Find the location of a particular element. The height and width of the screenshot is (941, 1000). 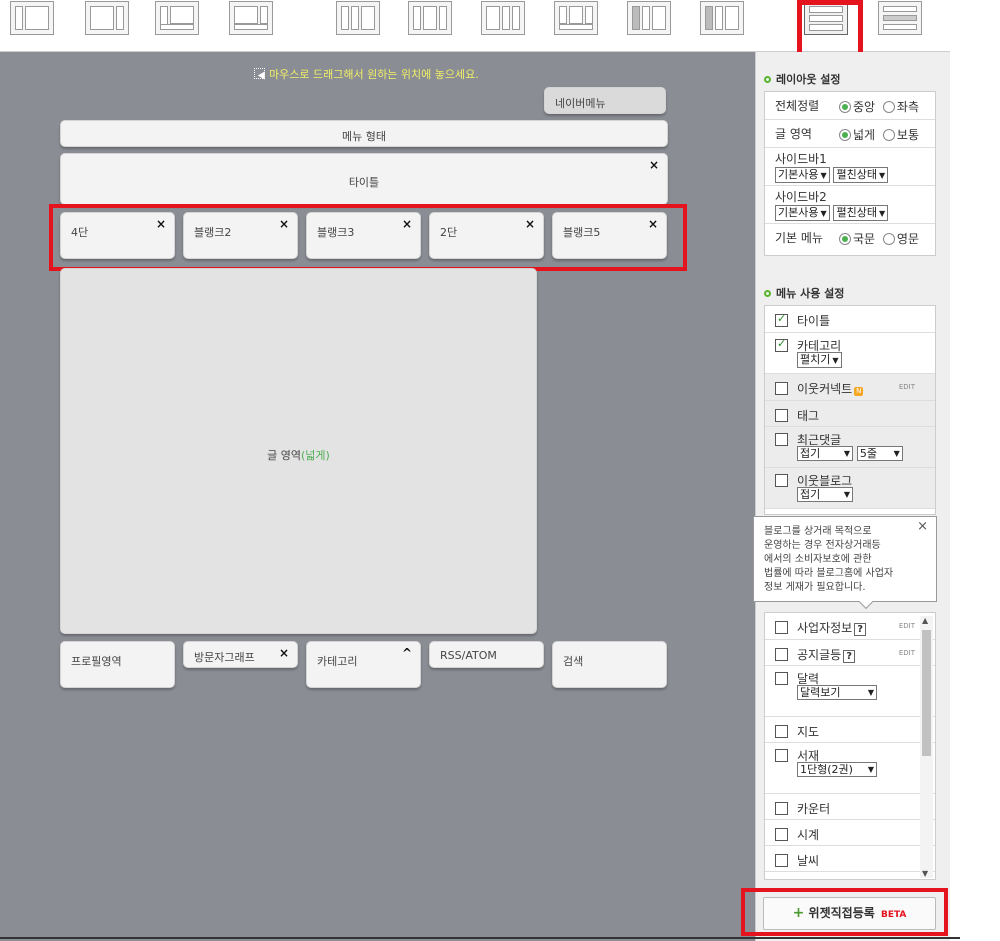

bottom-block-visitor-graph: 방문자그래프 × is located at coordinates (240, 654).